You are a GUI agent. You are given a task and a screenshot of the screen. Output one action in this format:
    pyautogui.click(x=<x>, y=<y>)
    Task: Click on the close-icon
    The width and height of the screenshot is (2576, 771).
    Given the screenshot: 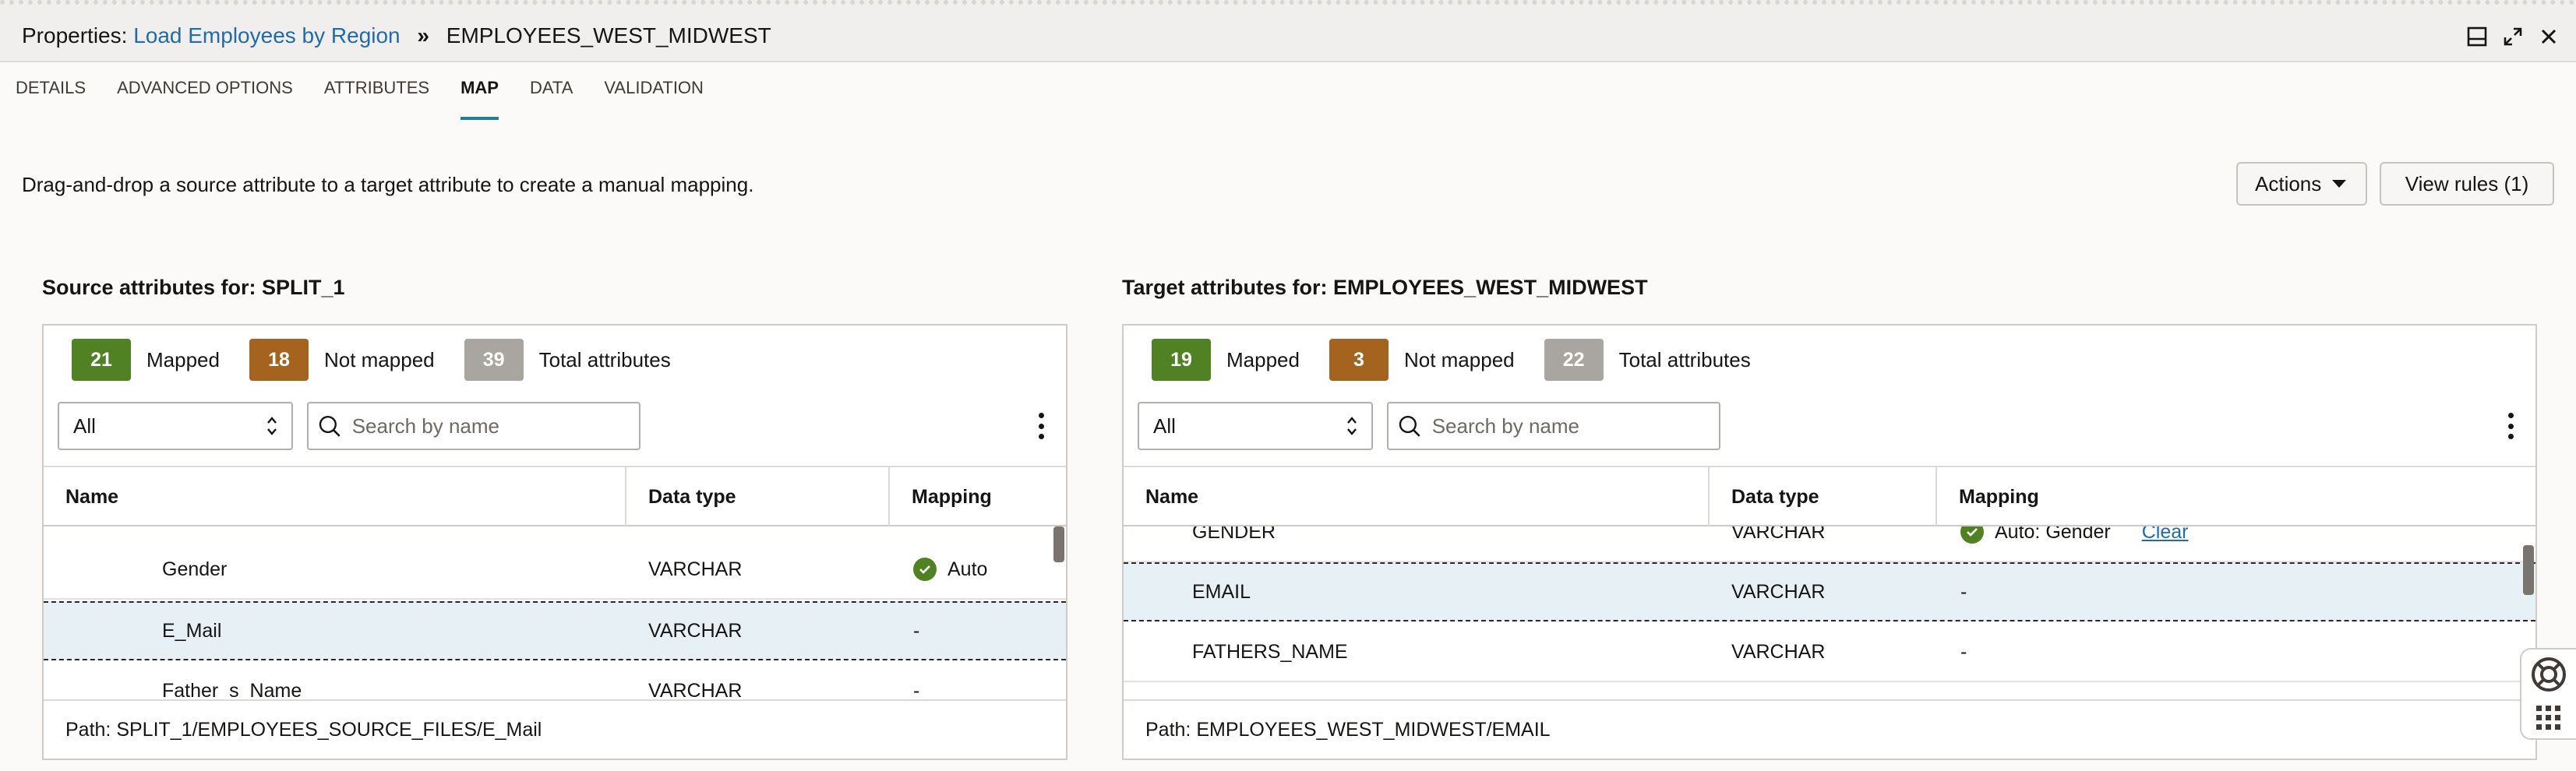 What is the action you would take?
    pyautogui.click(x=2549, y=36)
    